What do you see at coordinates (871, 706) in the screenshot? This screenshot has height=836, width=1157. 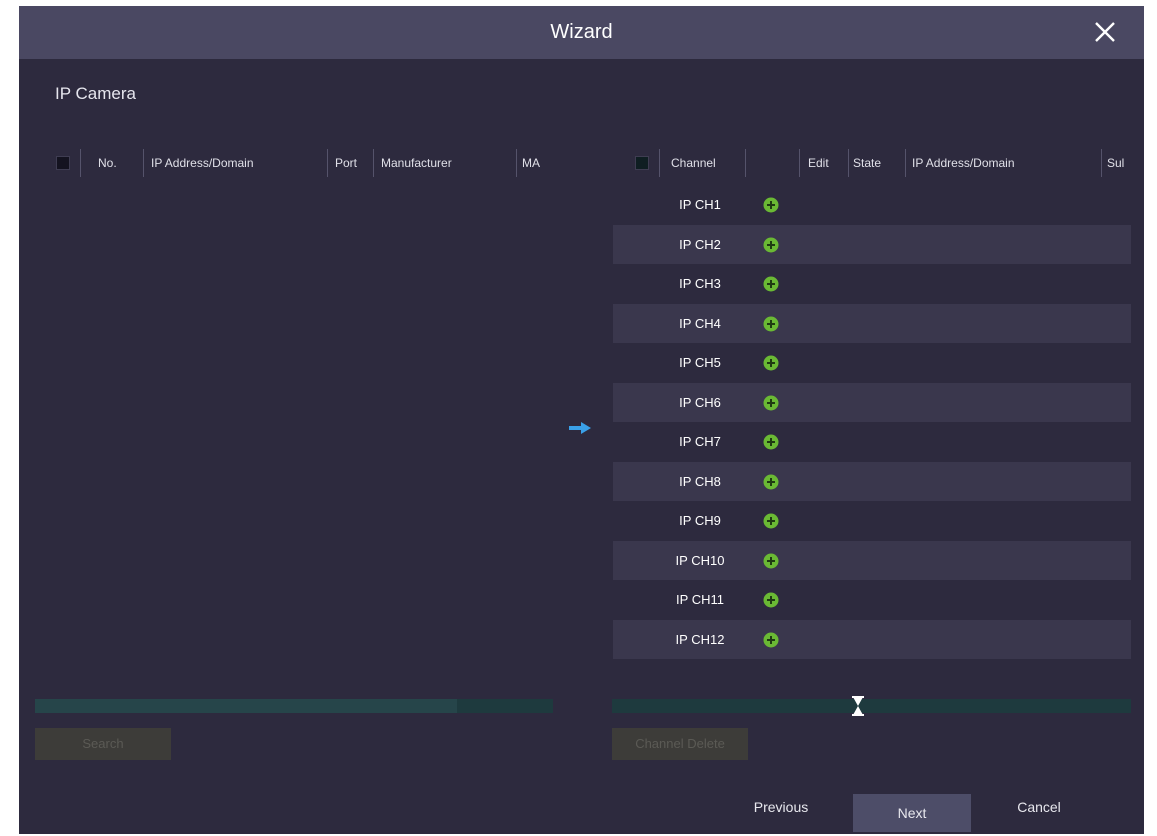 I see `right-horizontal-scrollbar` at bounding box center [871, 706].